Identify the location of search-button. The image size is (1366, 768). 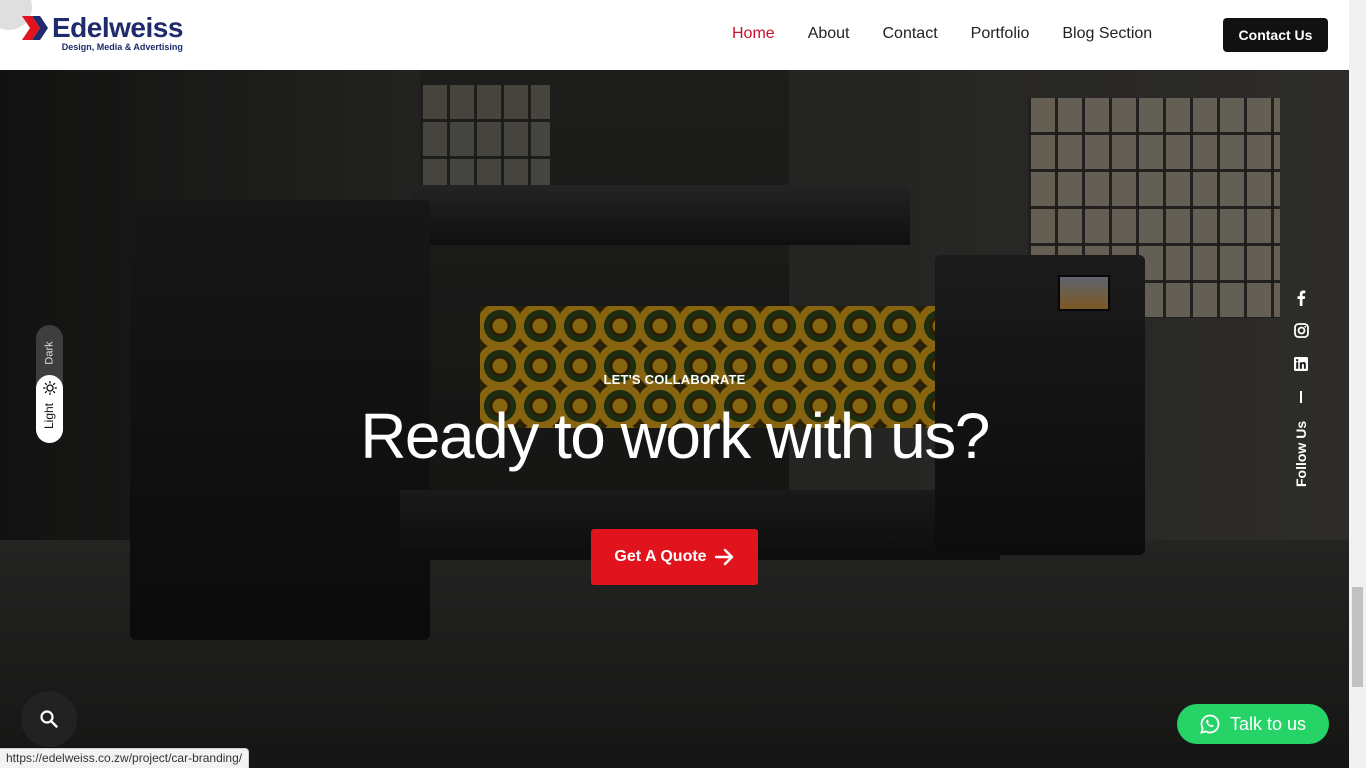
(49, 719).